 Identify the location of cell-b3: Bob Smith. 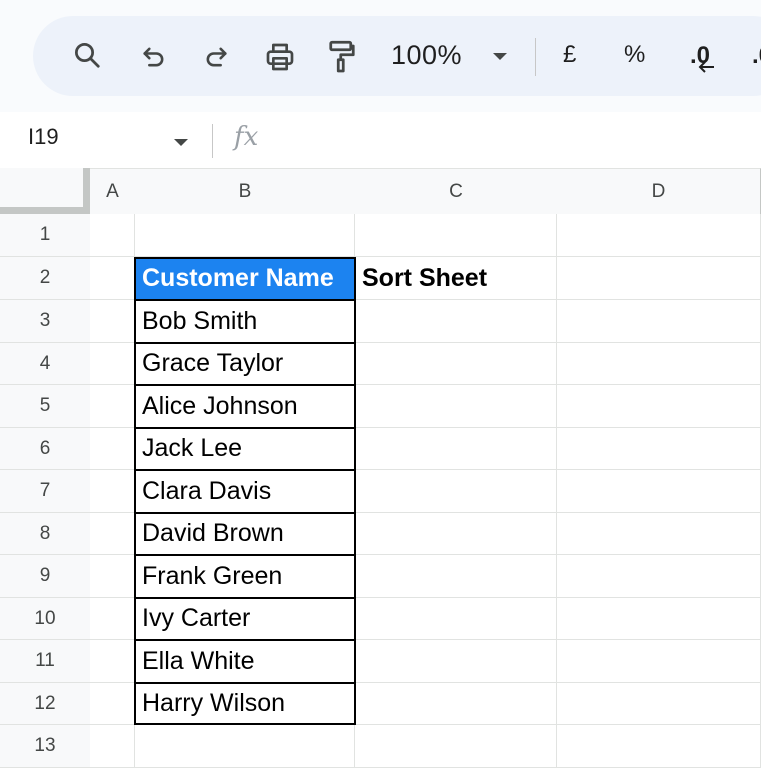
(245, 321).